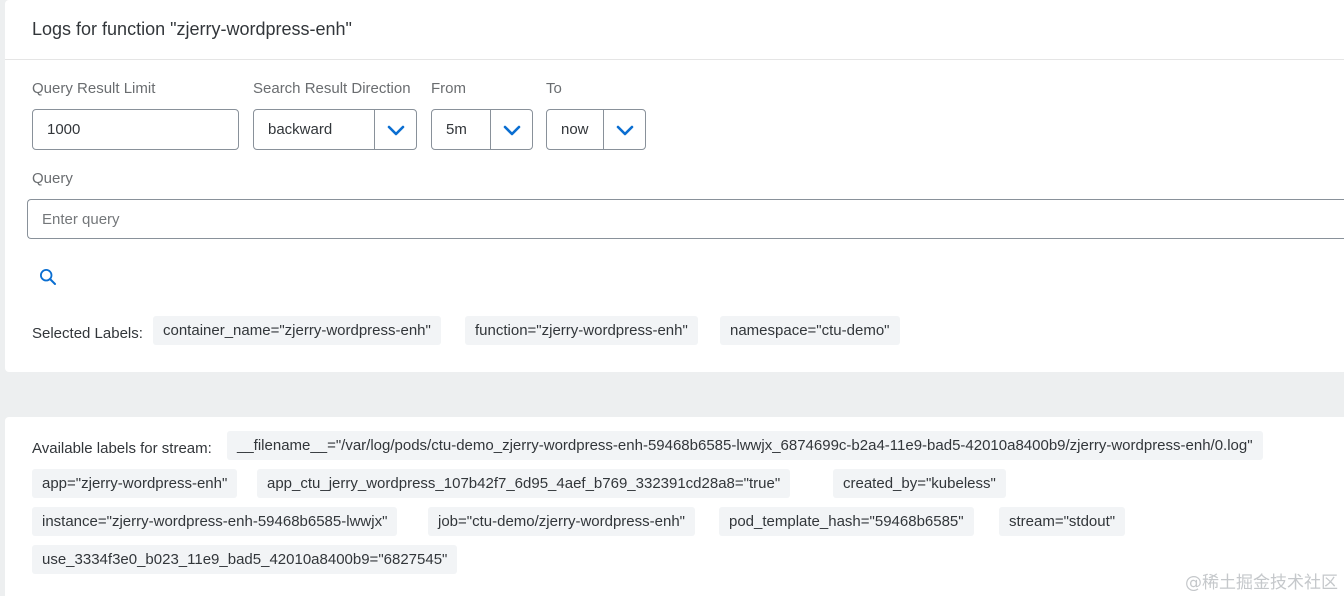  Describe the element at coordinates (575, 129) in the screenshot. I see `to-value: now` at that location.